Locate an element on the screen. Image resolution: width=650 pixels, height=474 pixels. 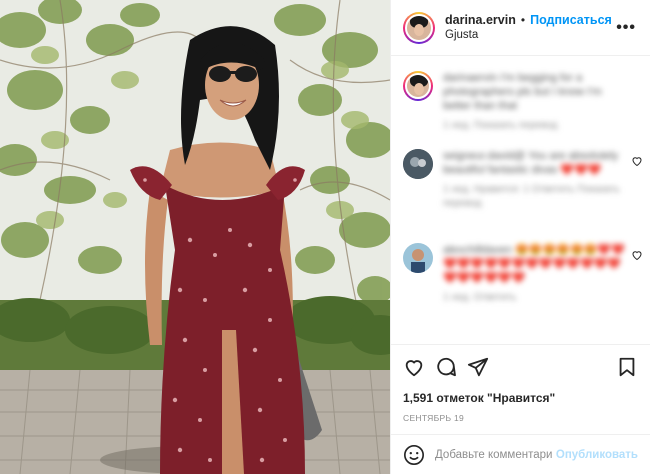
comment-icon is located at coordinates (446, 367).